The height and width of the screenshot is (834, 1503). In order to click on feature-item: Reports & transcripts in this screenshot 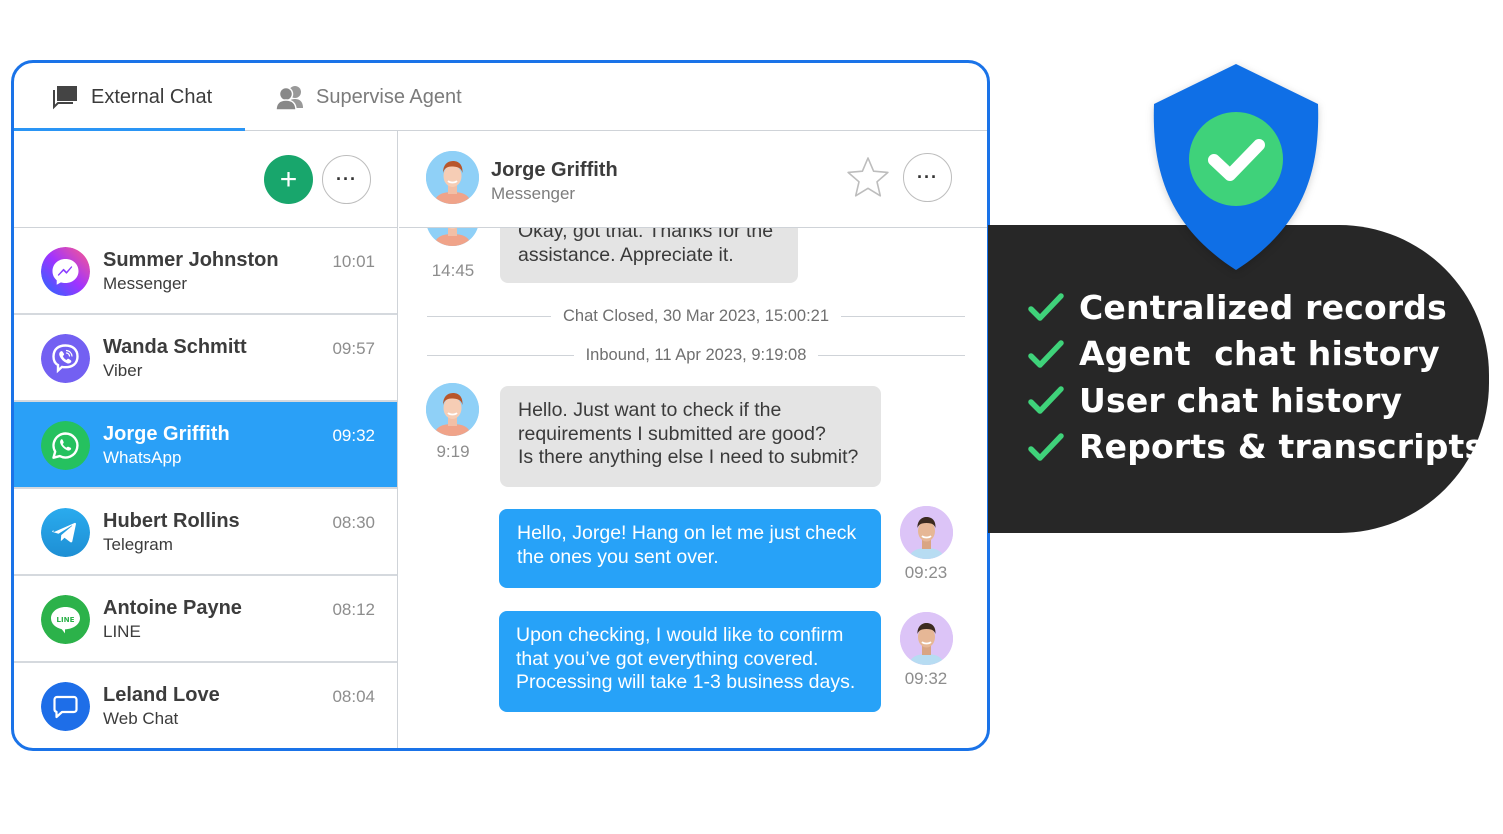, I will do `click(1256, 447)`.